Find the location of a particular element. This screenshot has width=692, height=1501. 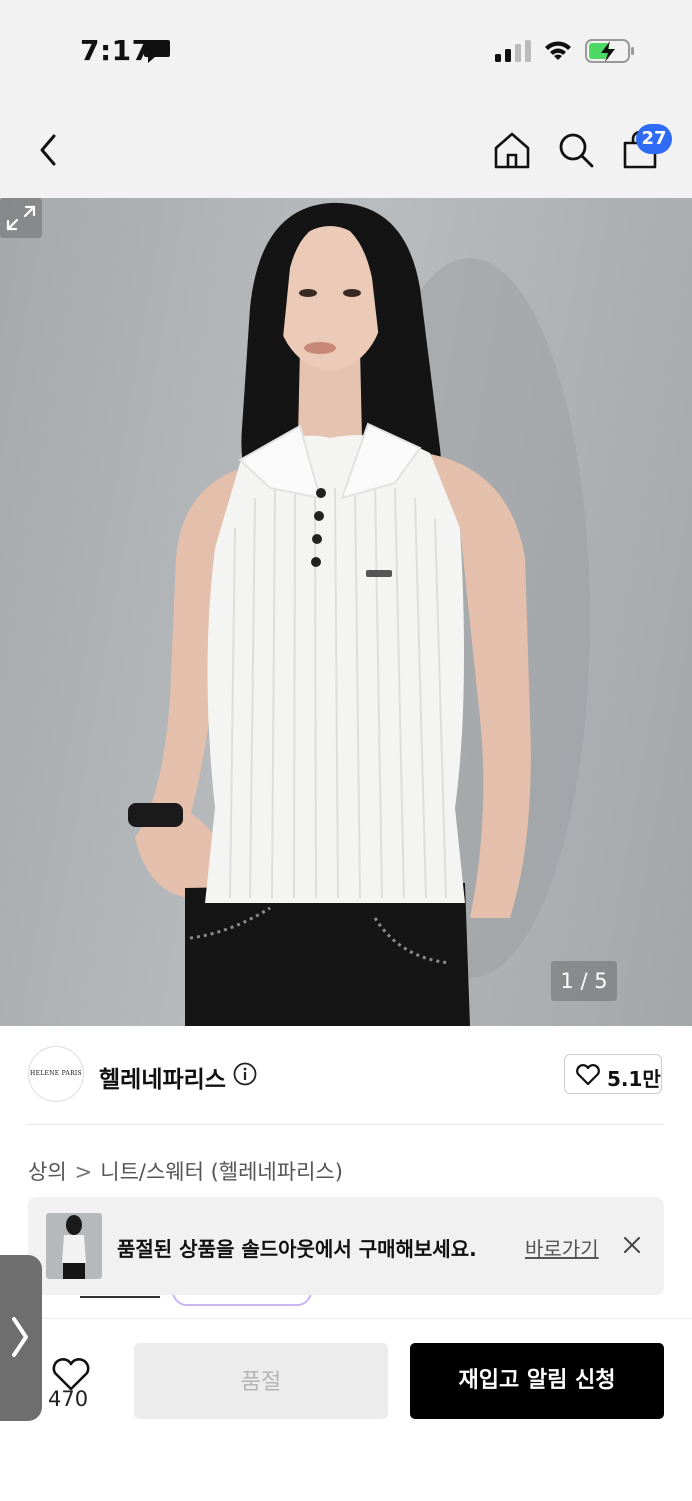

message-icon is located at coordinates (157, 51).